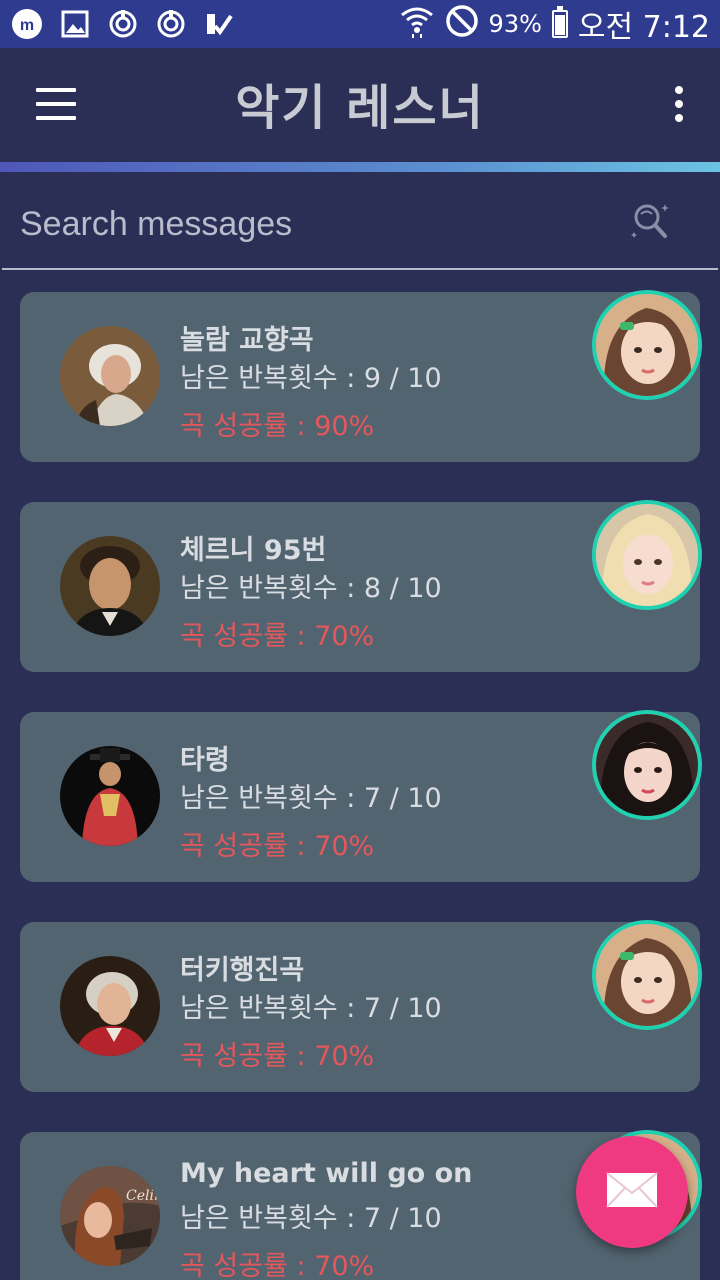 The height and width of the screenshot is (1280, 720). I want to click on clock: 오전 7:12, so click(643, 27).